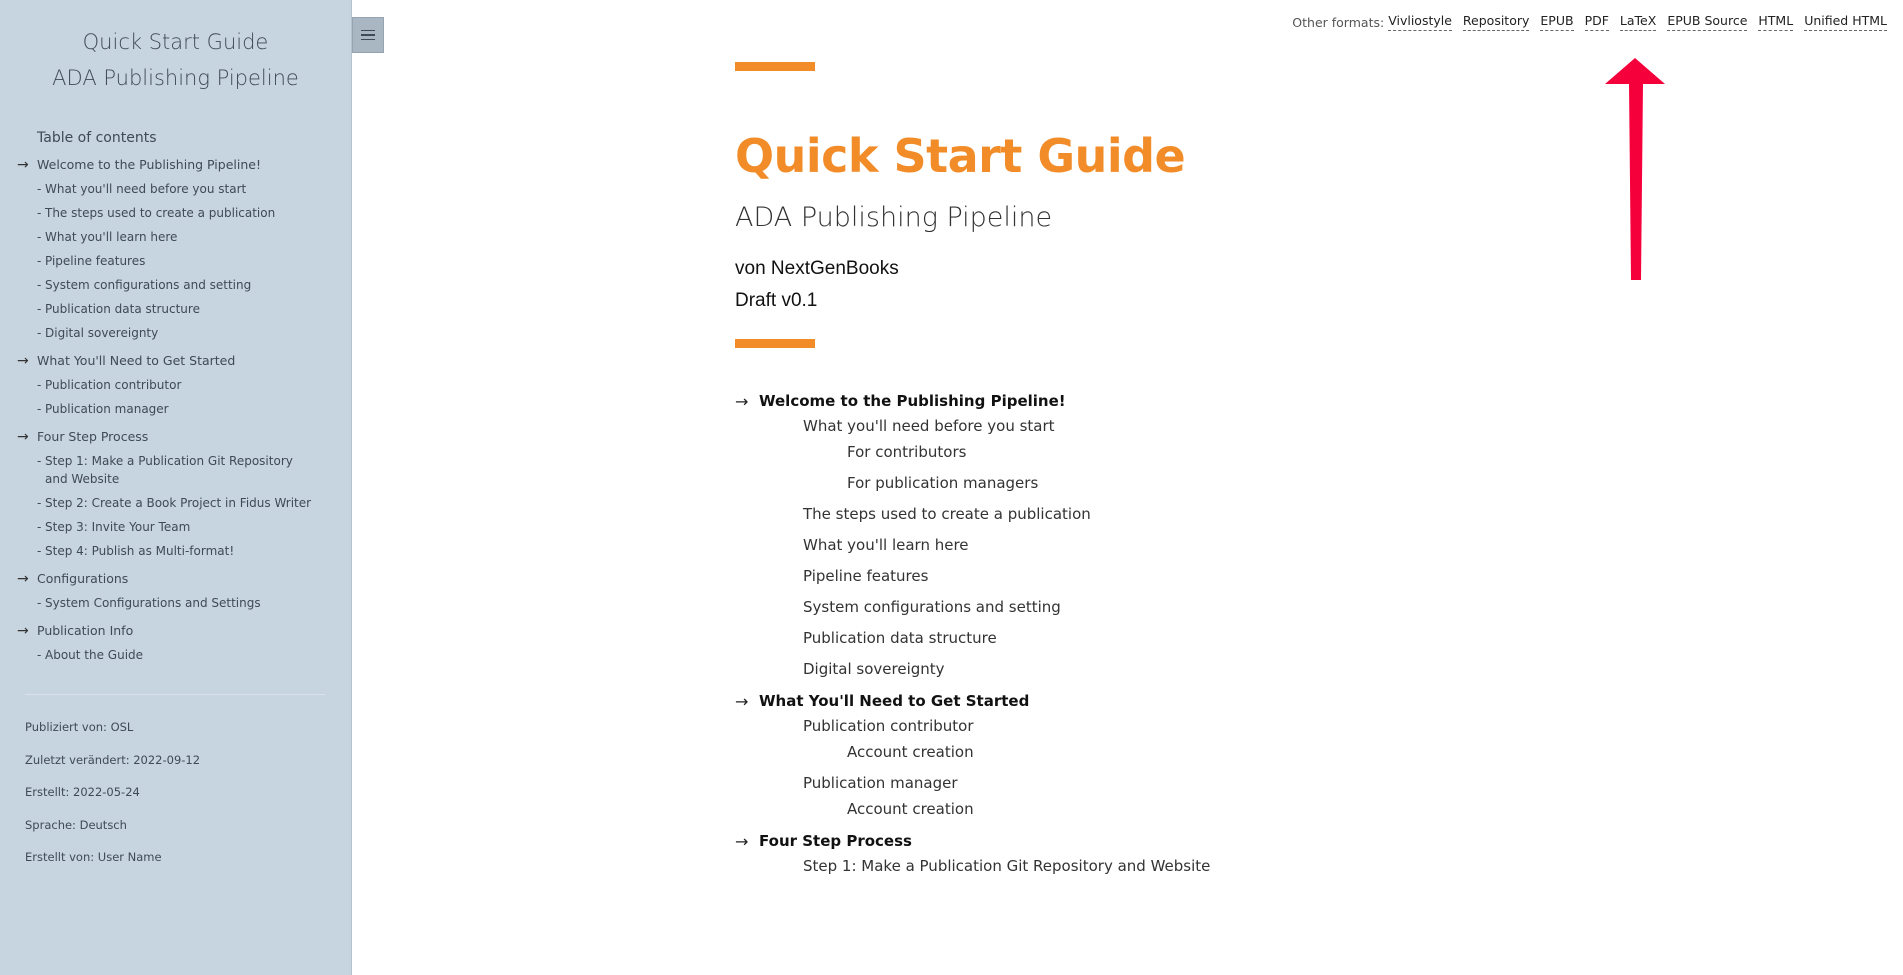 Image resolution: width=1903 pixels, height=975 pixels. What do you see at coordinates (817, 268) in the screenshot?
I see `author-line: von NextGenBooks` at bounding box center [817, 268].